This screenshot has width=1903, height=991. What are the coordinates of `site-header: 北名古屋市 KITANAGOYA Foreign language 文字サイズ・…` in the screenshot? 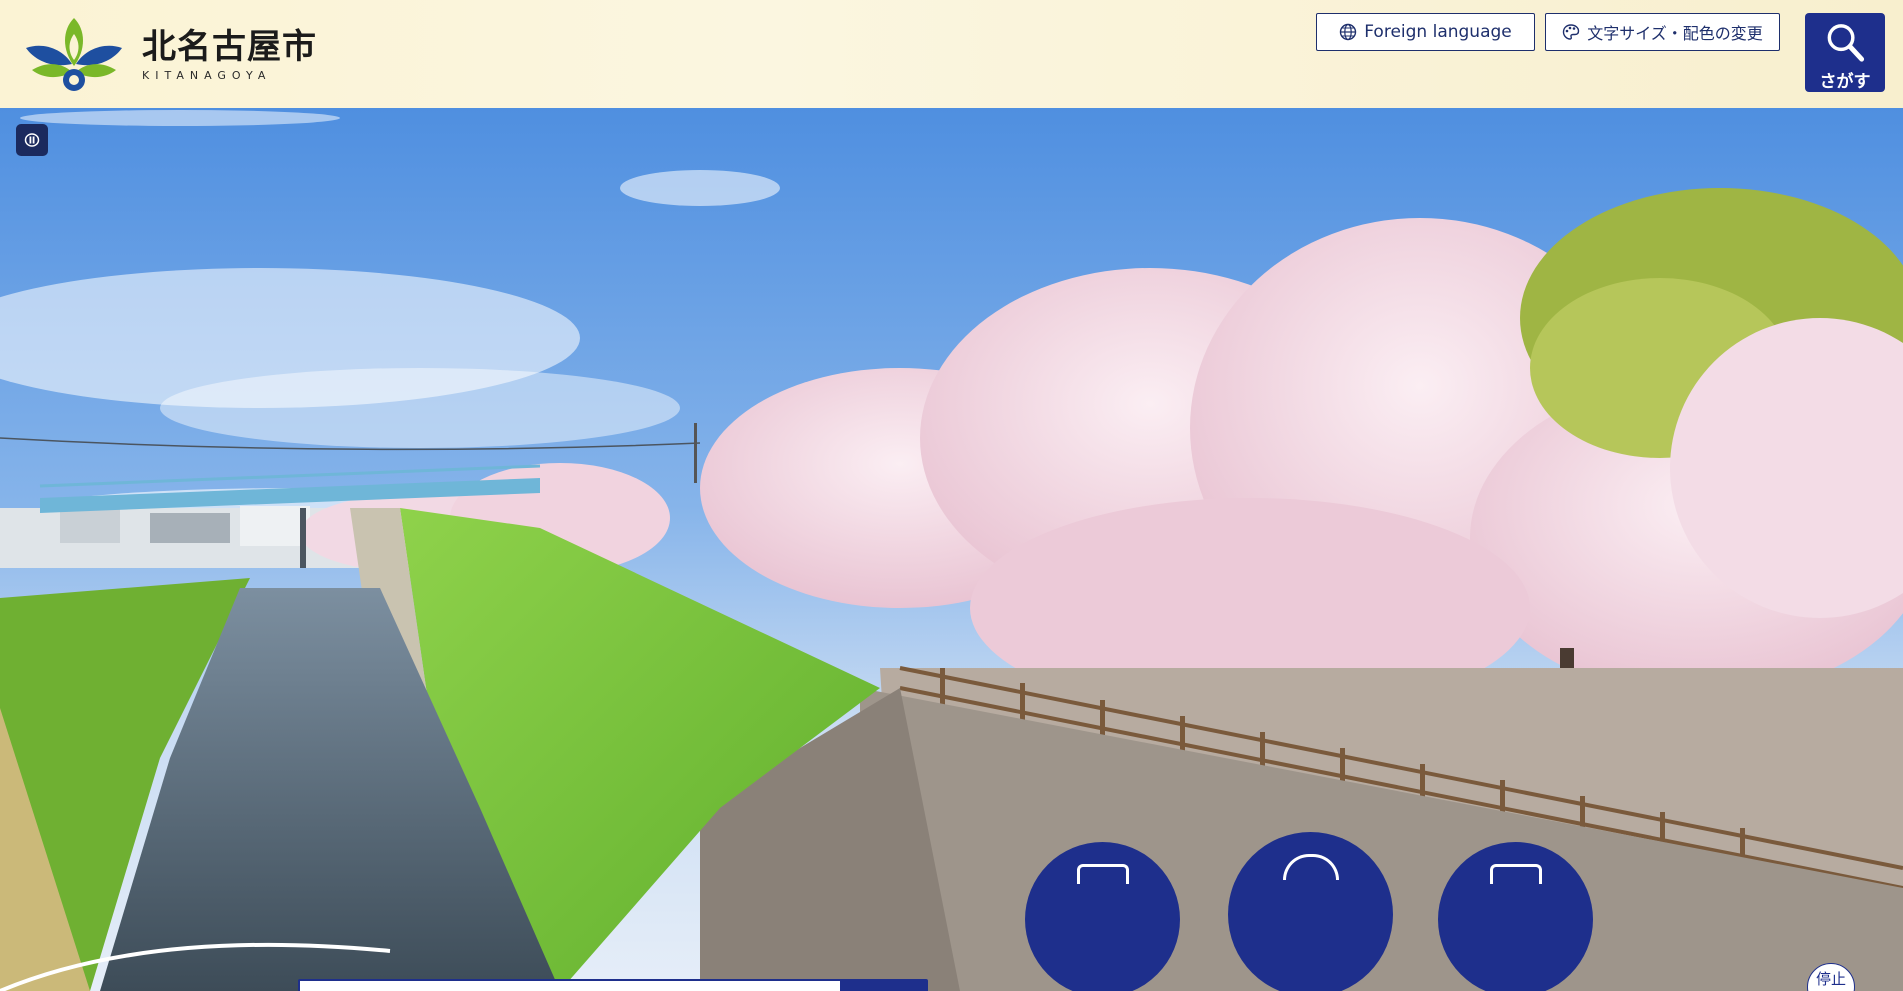 It's located at (951, 54).